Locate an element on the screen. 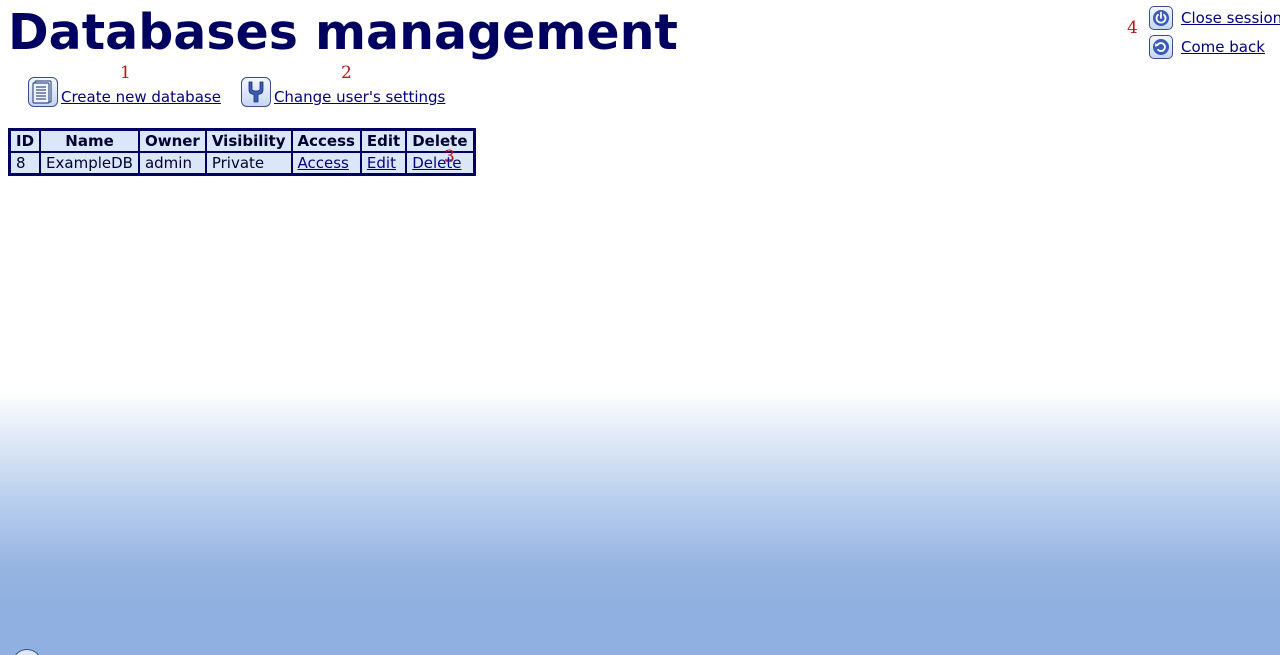  column-header-visibility: Visibility is located at coordinates (248, 141).